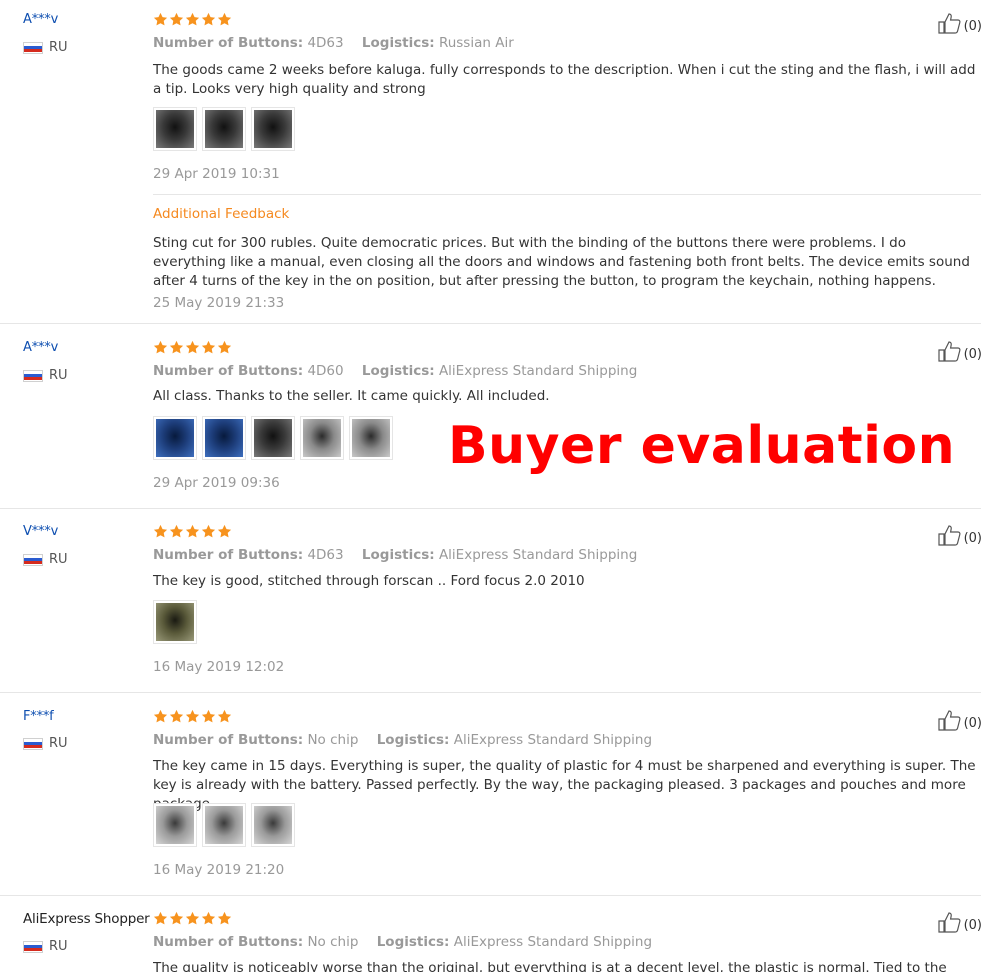 The height and width of the screenshot is (972, 1000). What do you see at coordinates (567, 194) in the screenshot?
I see `divider` at bounding box center [567, 194].